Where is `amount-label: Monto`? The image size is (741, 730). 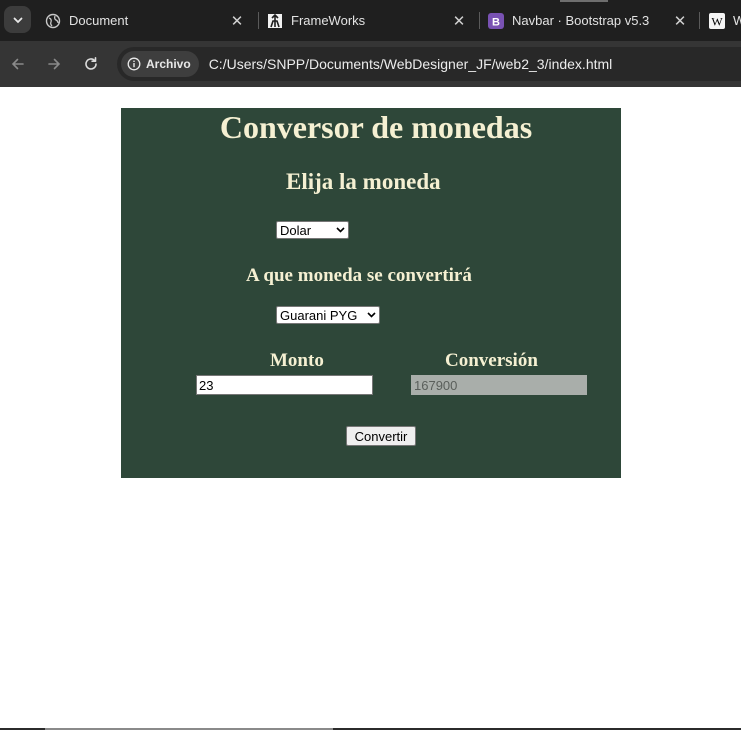
amount-label: Monto is located at coordinates (297, 360).